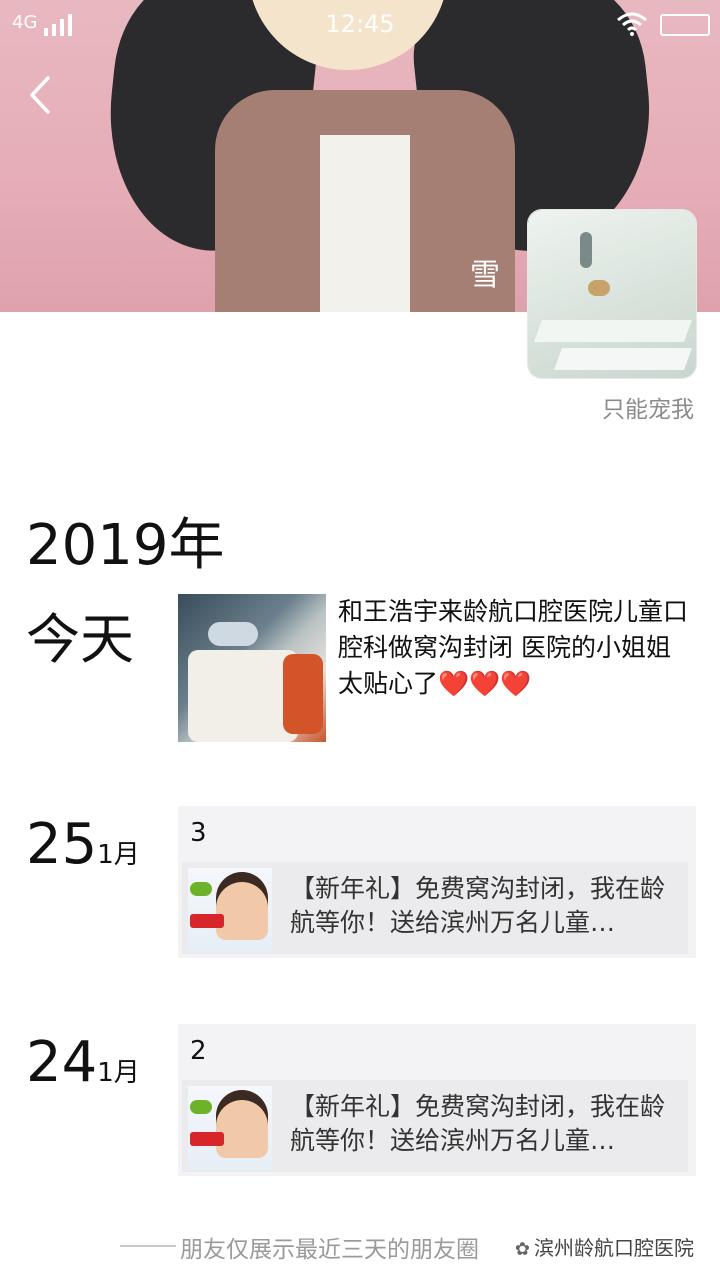 The image size is (720, 1280). What do you see at coordinates (62, 844) in the screenshot?
I see `date-day: 25` at bounding box center [62, 844].